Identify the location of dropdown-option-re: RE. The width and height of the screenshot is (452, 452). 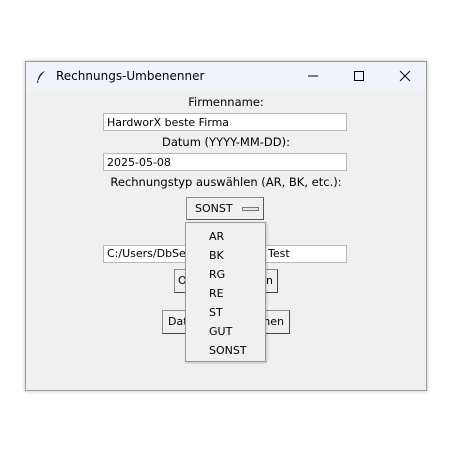
(225, 293).